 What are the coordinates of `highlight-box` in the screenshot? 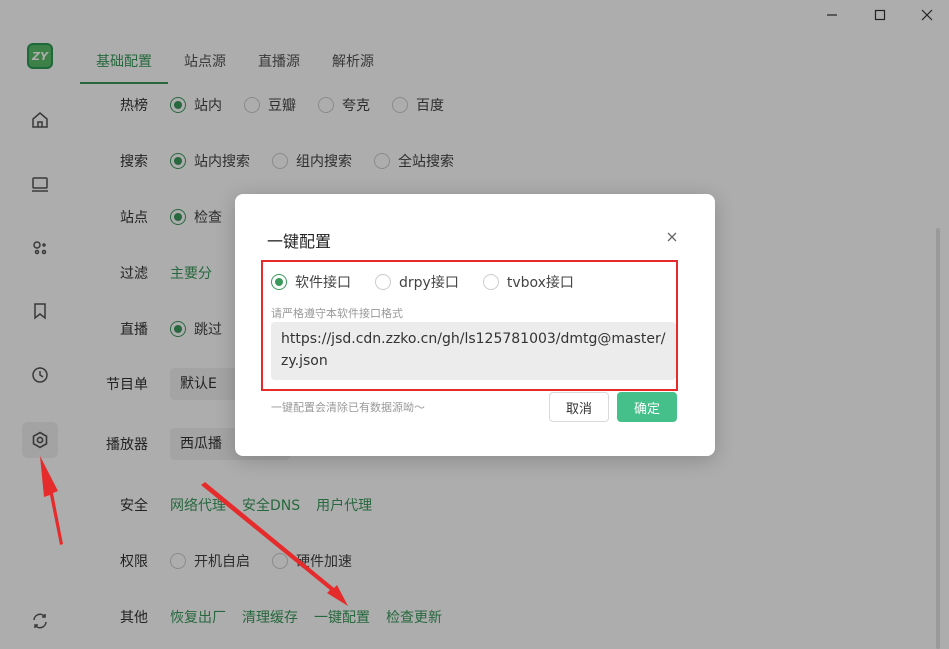 It's located at (469, 325).